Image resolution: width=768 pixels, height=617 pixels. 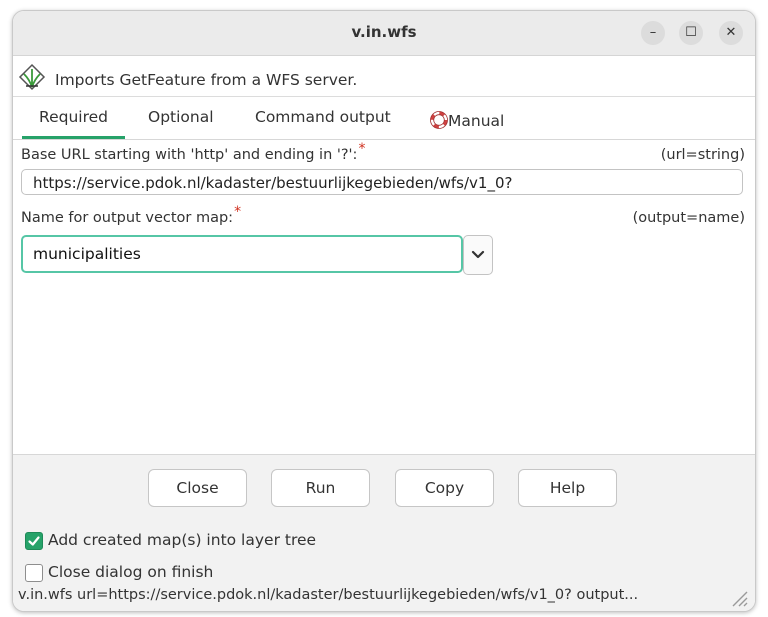 What do you see at coordinates (476, 121) in the screenshot?
I see `tab-manual-label: Manual` at bounding box center [476, 121].